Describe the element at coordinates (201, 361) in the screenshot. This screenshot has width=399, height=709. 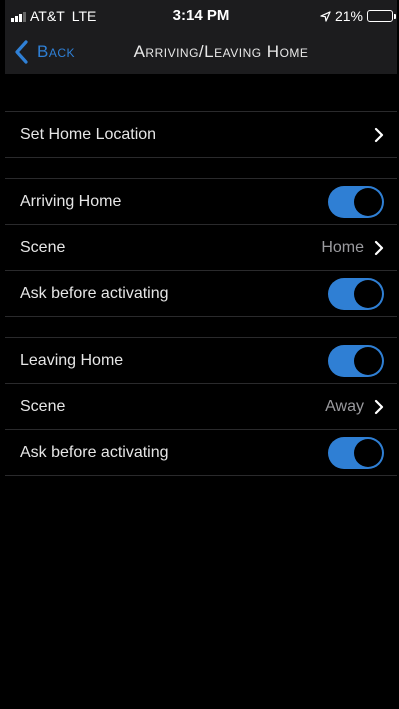
I see `leaving-home-row: Leaving Home` at that location.